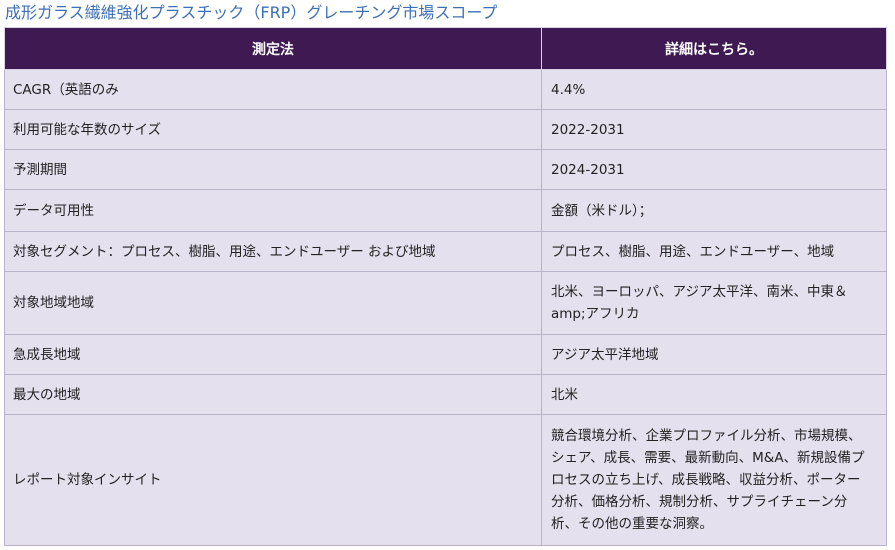 The width and height of the screenshot is (895, 550). What do you see at coordinates (273, 354) in the screenshot?
I see `row-metric-fastest-region: 急成長地域` at bounding box center [273, 354].